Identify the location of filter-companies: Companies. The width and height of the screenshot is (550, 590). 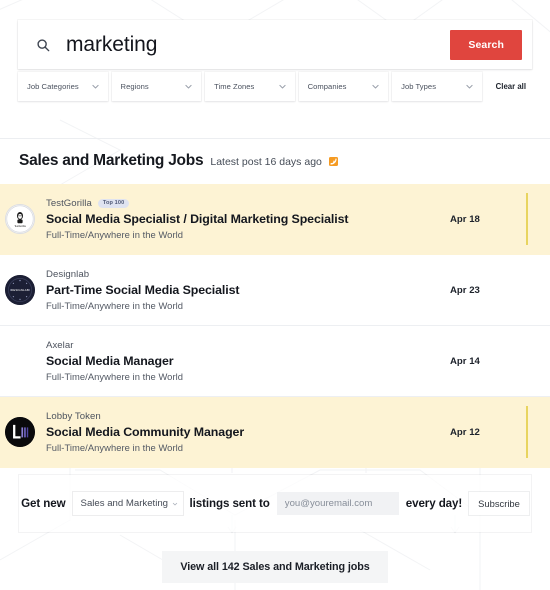
(343, 86).